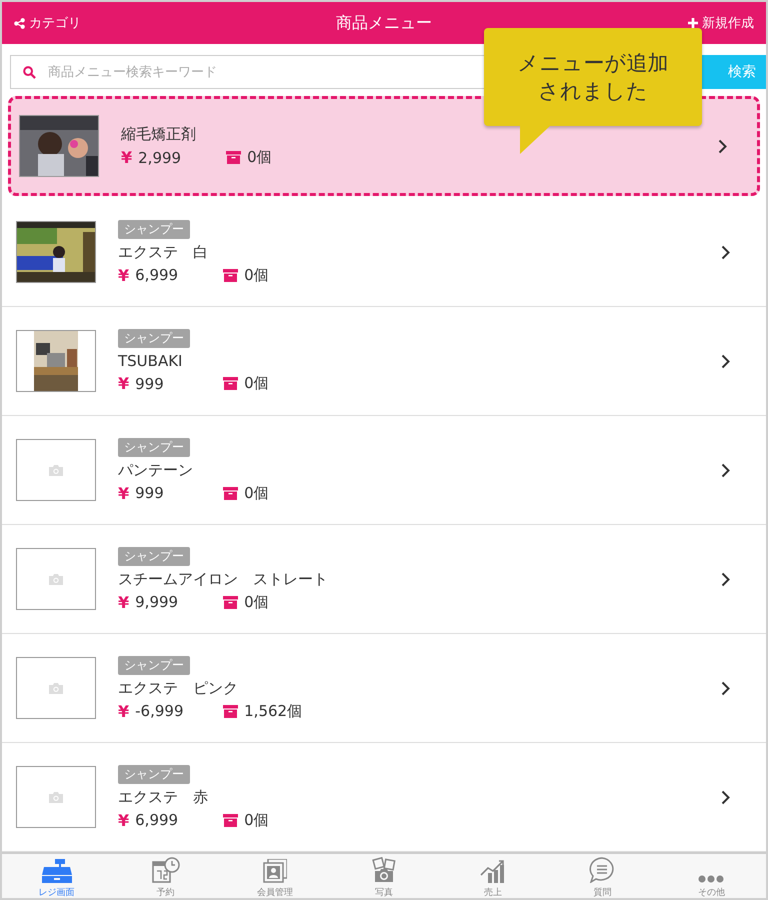 This screenshot has width=768, height=900. Describe the element at coordinates (384, 470) in the screenshot. I see `product-row: シャンプー パンテーン ¥ 999 0個` at that location.